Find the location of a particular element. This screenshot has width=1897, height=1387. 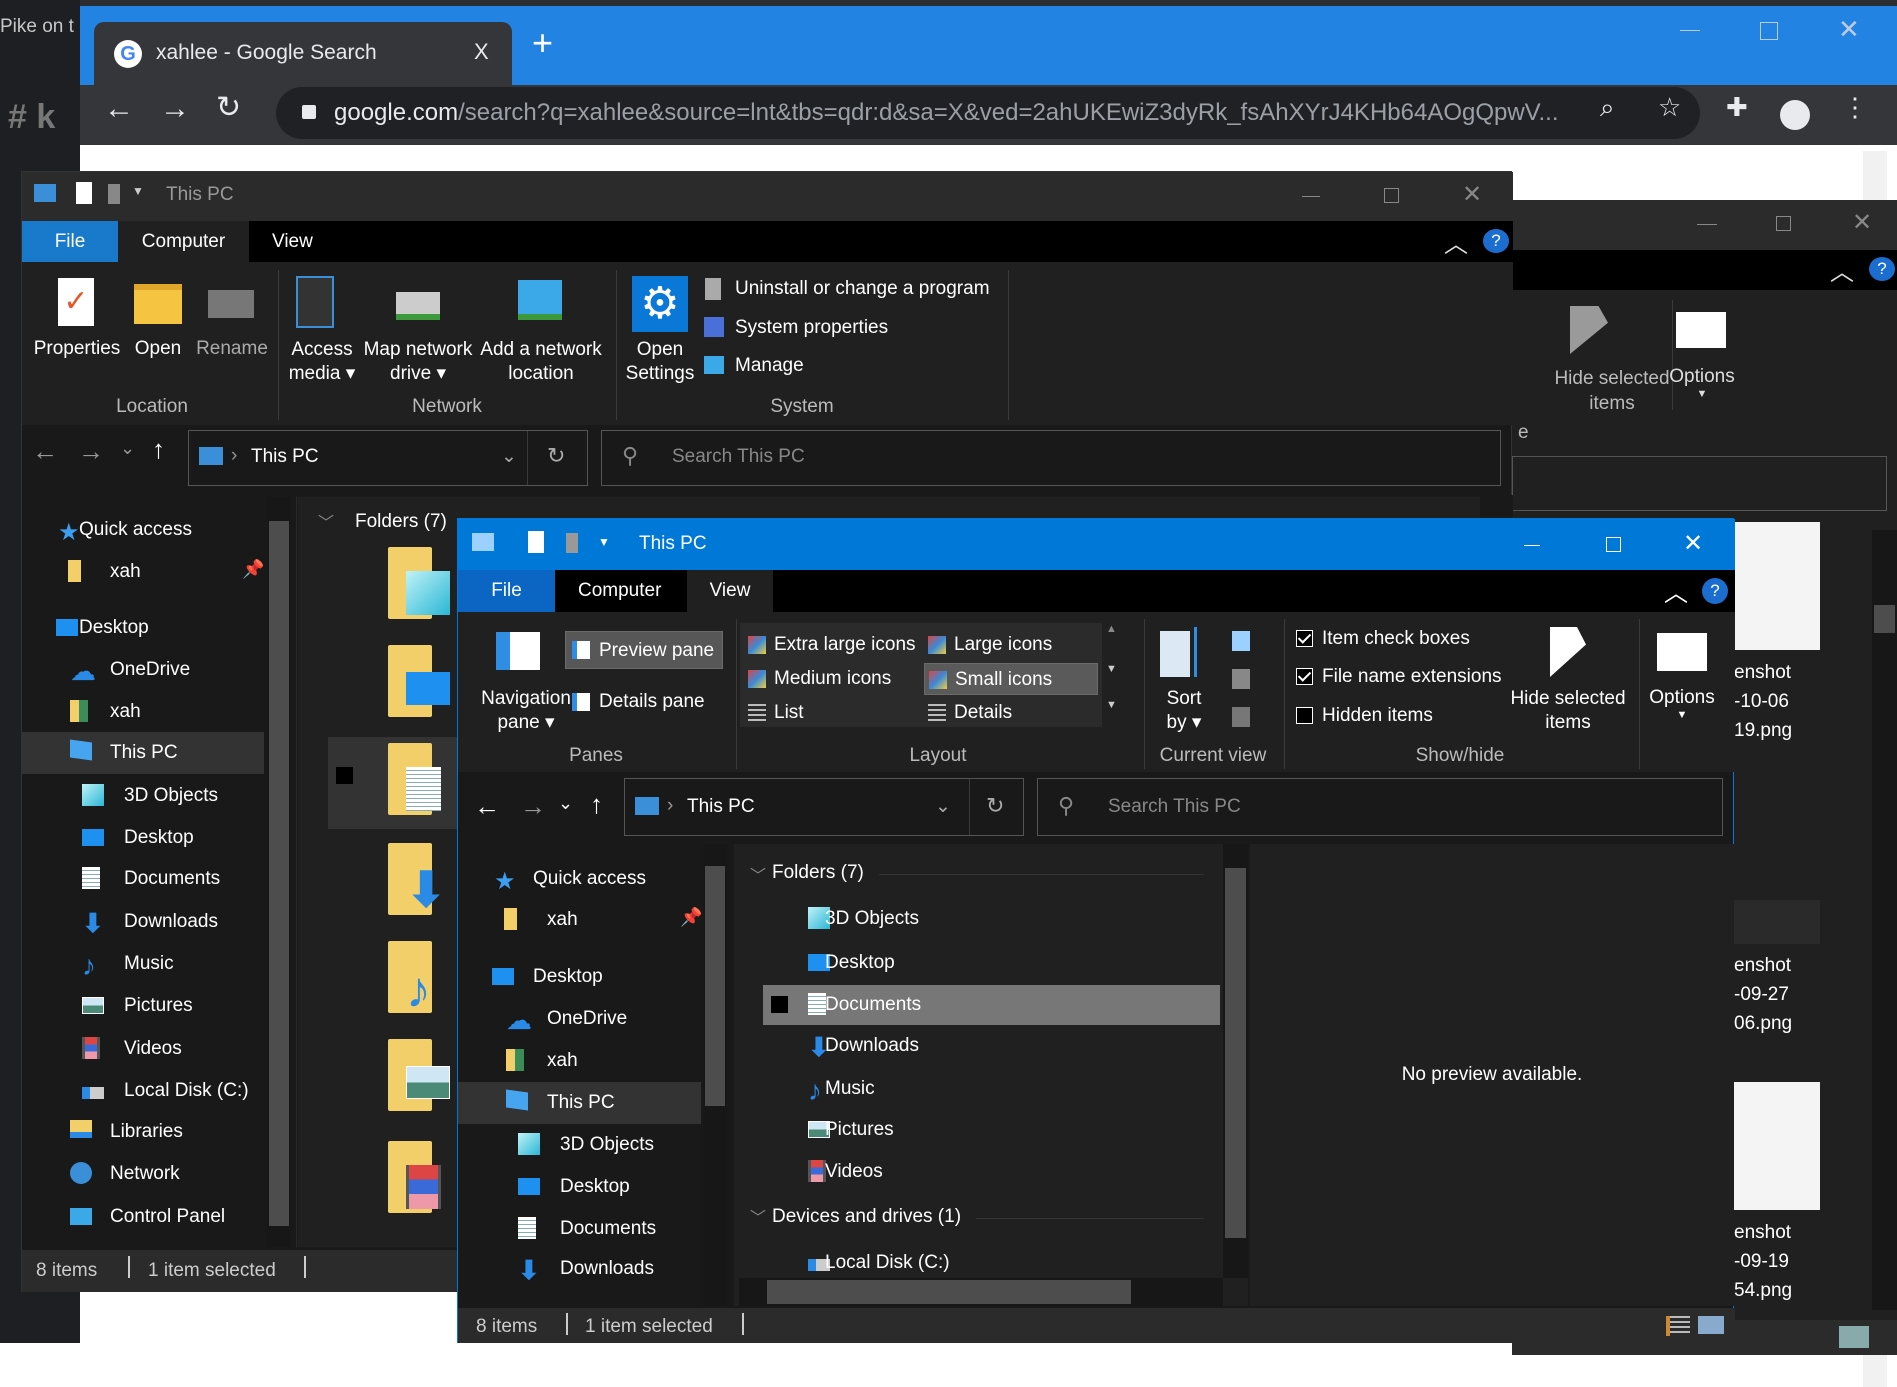

back-icon: ← is located at coordinates (119, 109).